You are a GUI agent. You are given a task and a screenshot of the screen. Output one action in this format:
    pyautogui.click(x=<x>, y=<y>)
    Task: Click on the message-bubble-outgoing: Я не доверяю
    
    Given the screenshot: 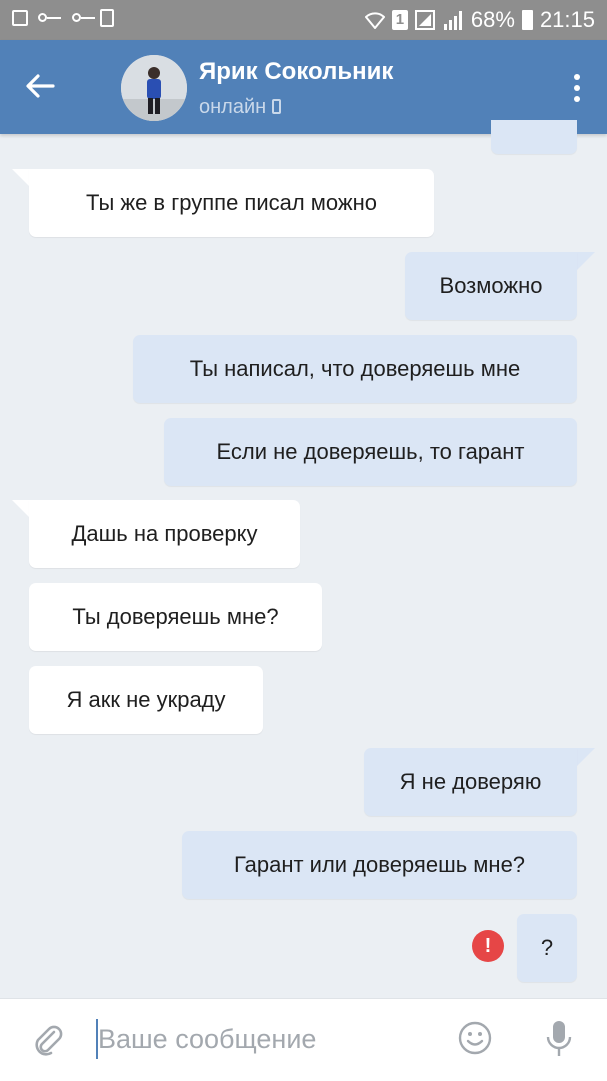 What is the action you would take?
    pyautogui.click(x=470, y=782)
    